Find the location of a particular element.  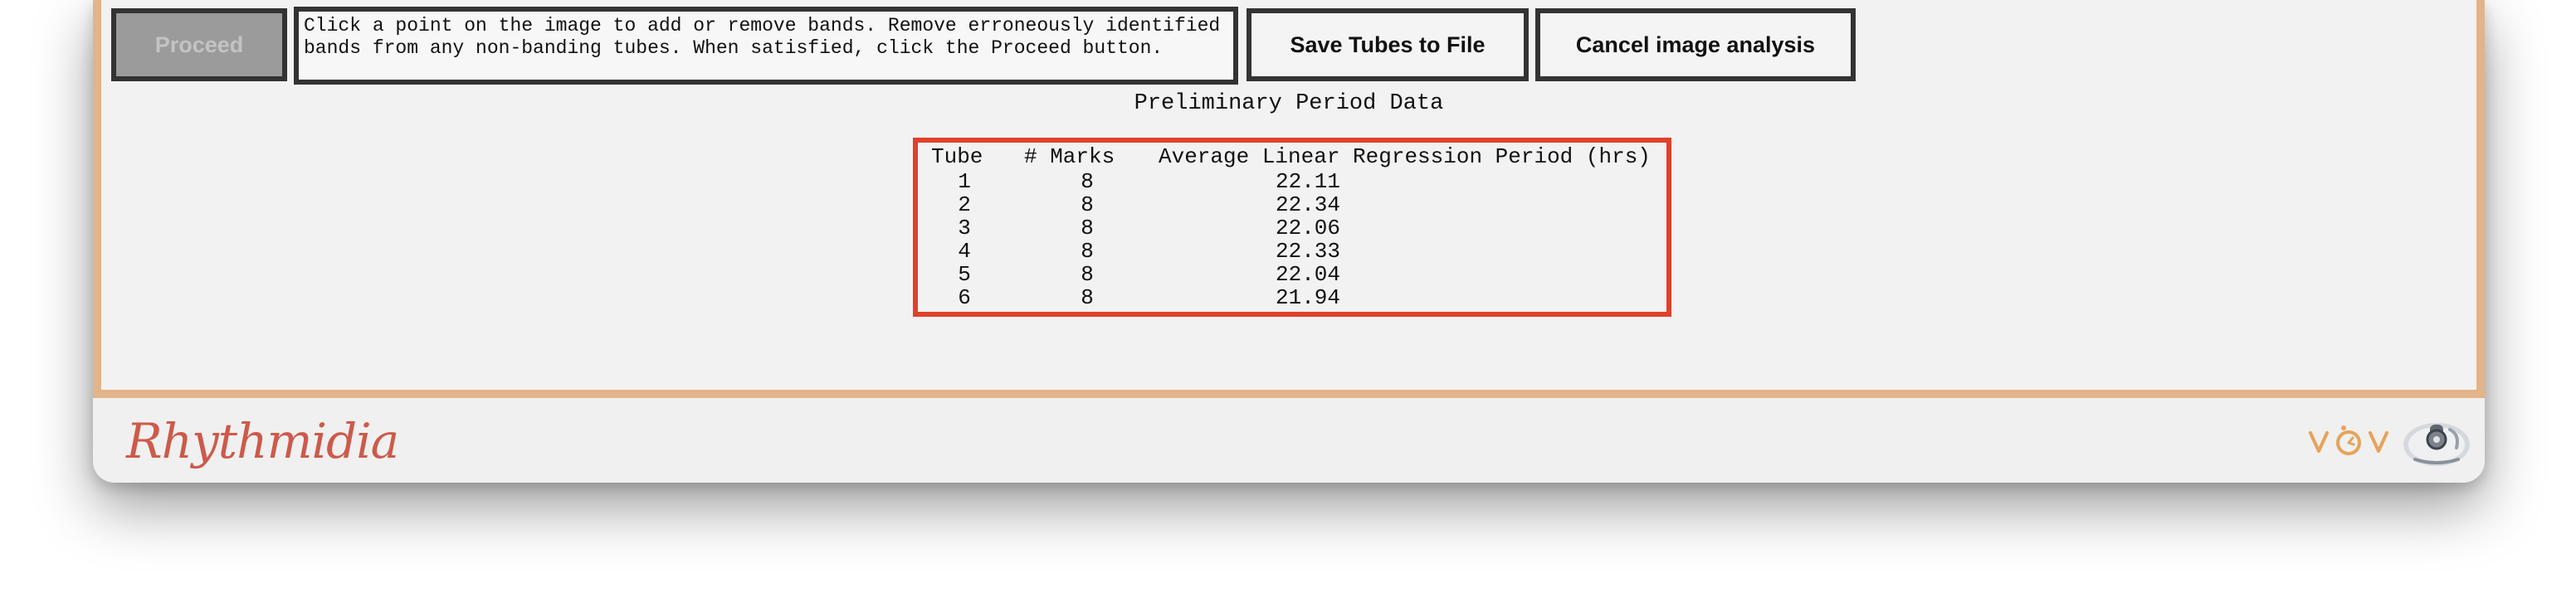

cell-period: 22.06 is located at coordinates (1308, 228).